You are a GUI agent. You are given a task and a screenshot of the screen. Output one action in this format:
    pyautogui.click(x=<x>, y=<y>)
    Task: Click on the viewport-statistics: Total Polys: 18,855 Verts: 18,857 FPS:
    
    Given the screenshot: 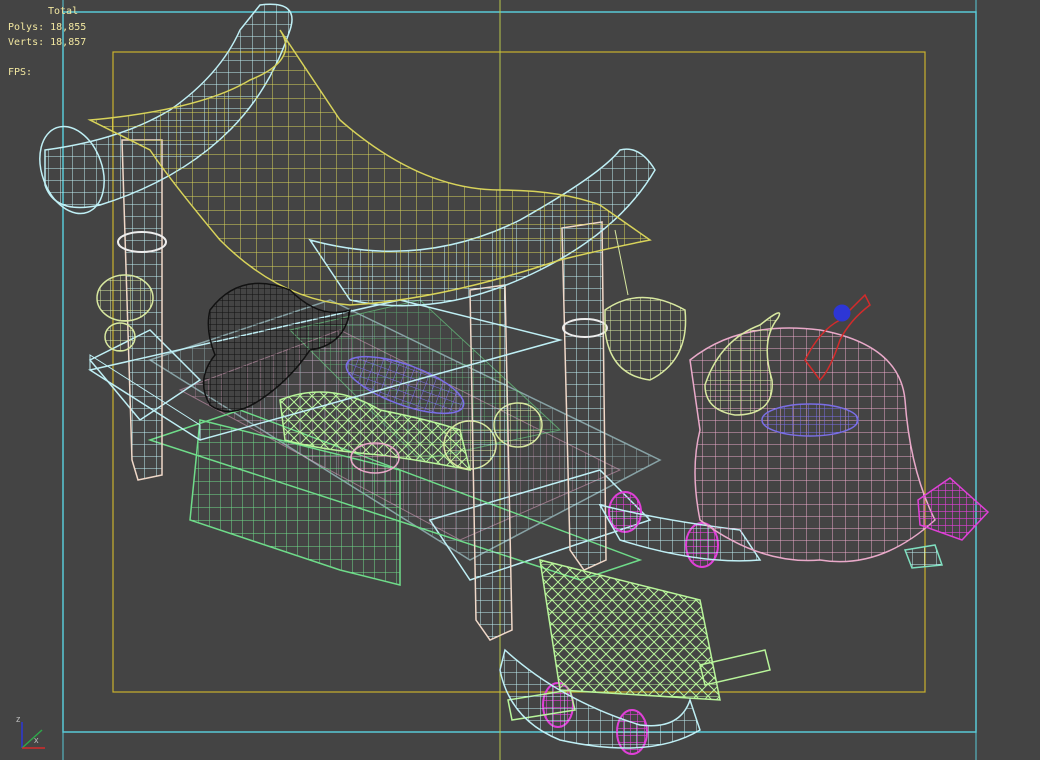 What is the action you would take?
    pyautogui.click(x=47, y=42)
    